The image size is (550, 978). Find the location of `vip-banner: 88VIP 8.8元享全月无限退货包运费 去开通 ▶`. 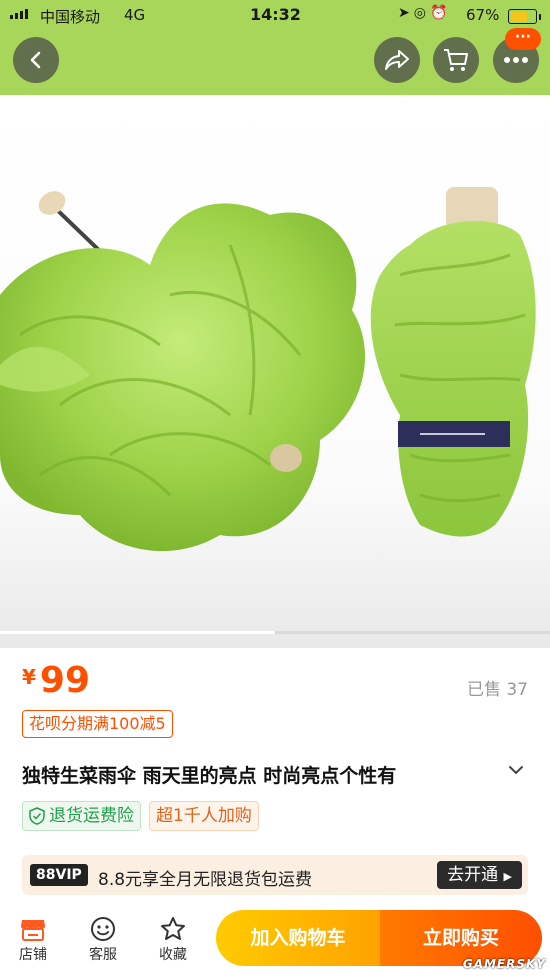

vip-banner: 88VIP 8.8元享全月无限退货包运费 去开通 ▶ is located at coordinates (275, 875).